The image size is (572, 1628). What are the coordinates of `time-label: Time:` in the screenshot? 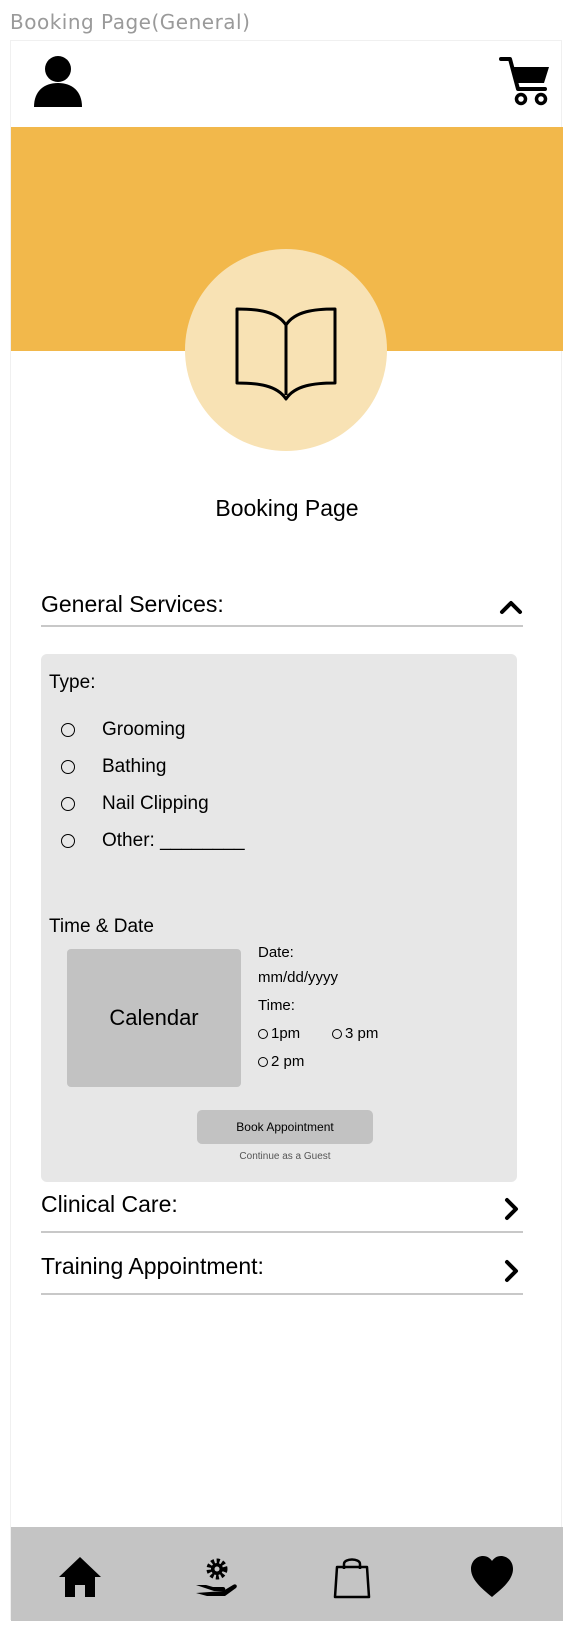 It's located at (276, 1005).